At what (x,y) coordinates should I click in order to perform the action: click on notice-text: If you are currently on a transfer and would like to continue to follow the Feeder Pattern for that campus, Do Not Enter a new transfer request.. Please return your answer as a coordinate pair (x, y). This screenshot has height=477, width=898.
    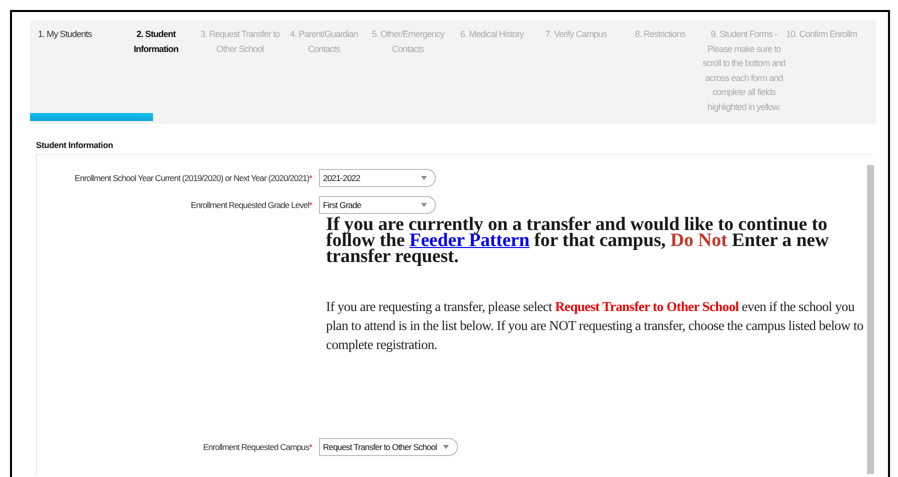
    Looking at the image, I should click on (578, 241).